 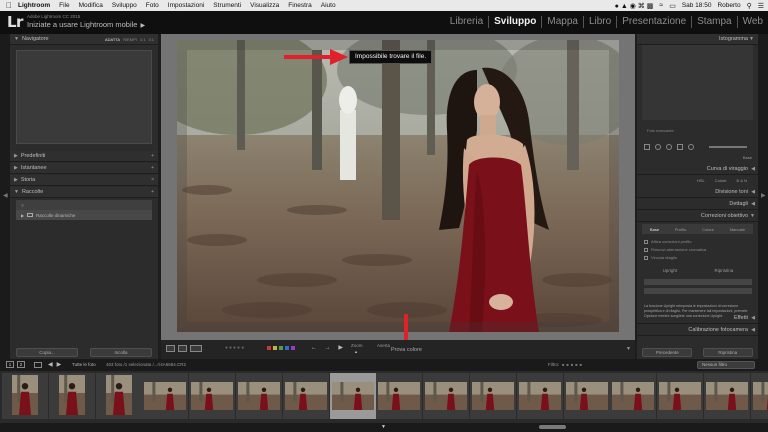 I want to click on color-tab: Colore, so click(x=721, y=180).